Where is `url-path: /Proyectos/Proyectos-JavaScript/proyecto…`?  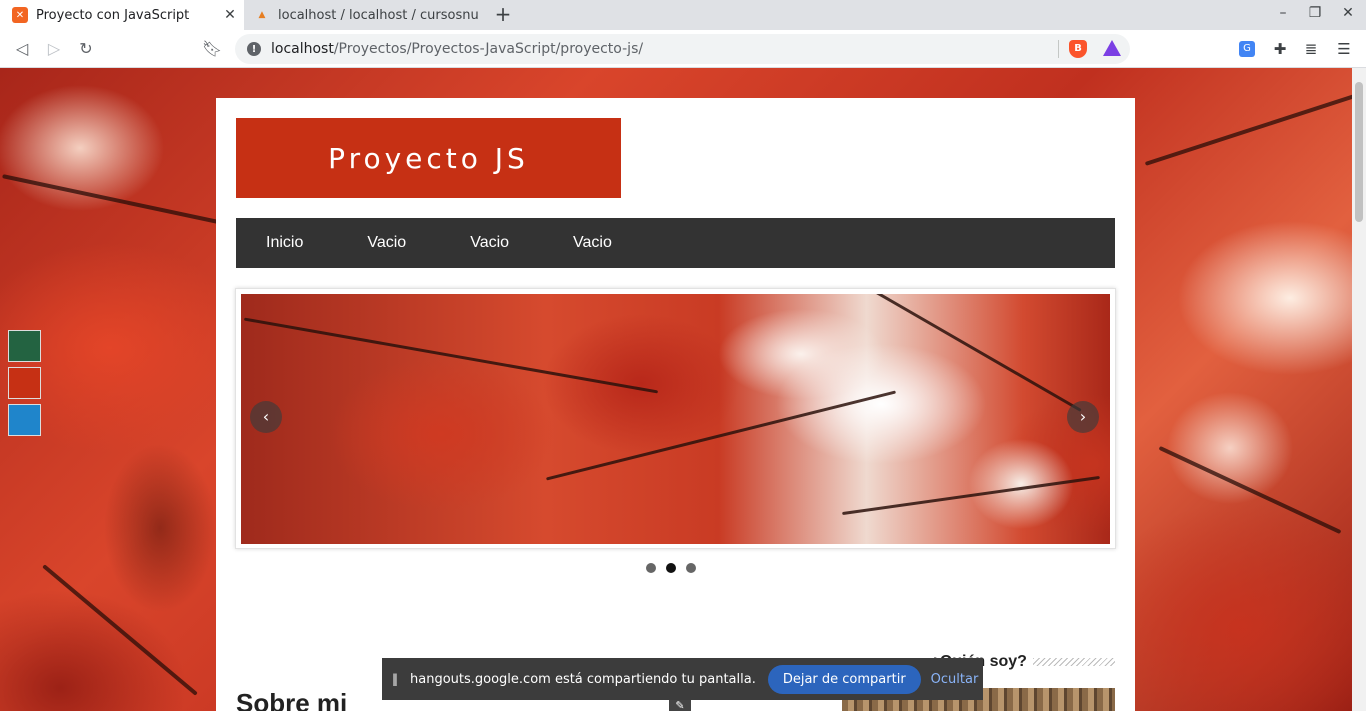 url-path: /Proyectos/Proyectos-JavaScript/proyecto… is located at coordinates (488, 49).